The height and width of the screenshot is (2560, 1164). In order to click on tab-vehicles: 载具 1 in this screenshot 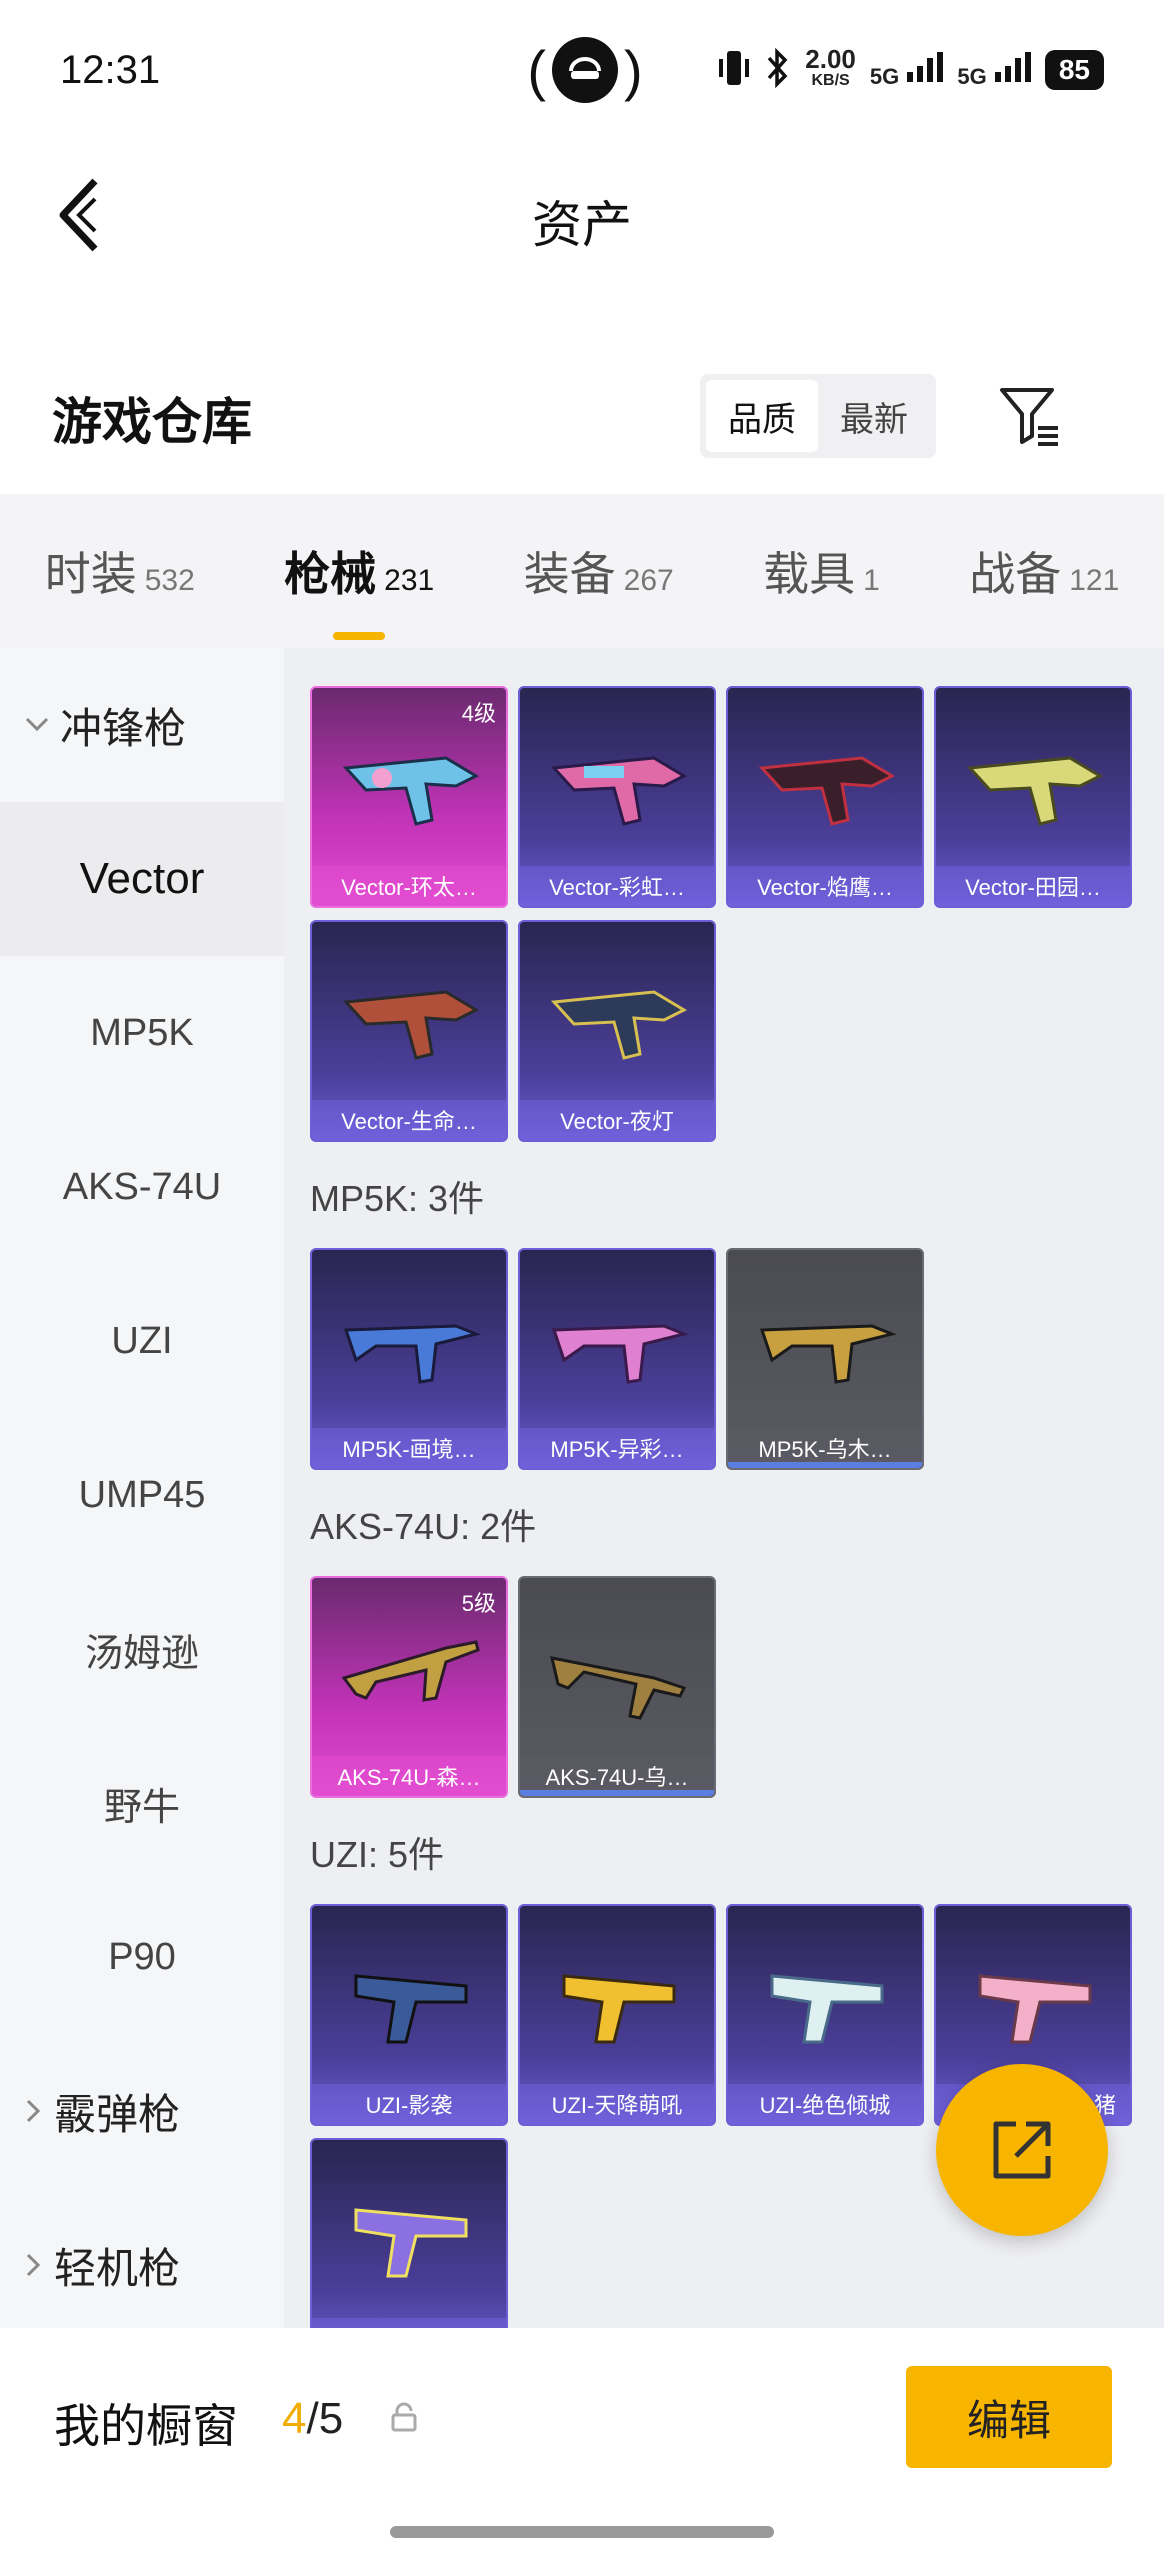, I will do `click(821, 571)`.